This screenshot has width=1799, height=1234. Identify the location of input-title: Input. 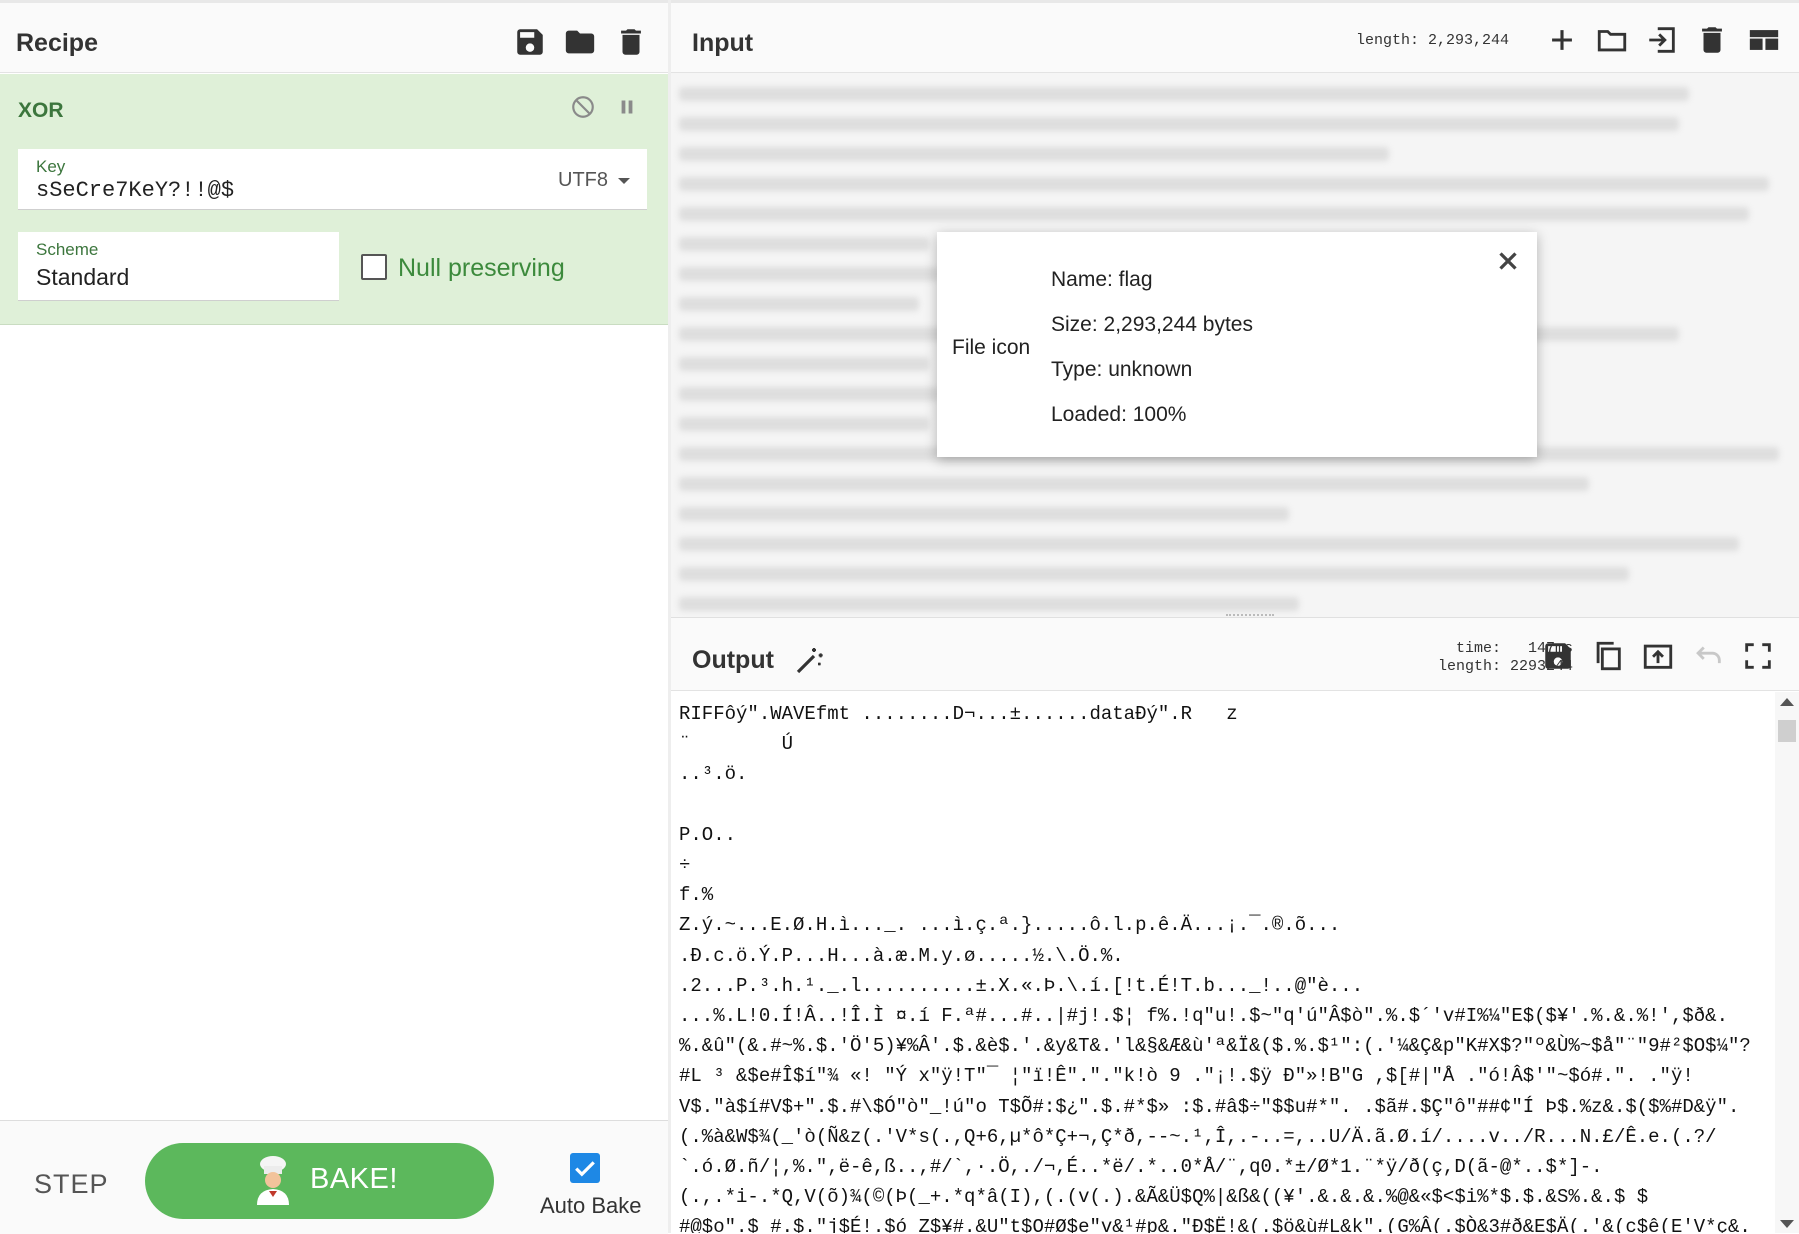
(723, 43).